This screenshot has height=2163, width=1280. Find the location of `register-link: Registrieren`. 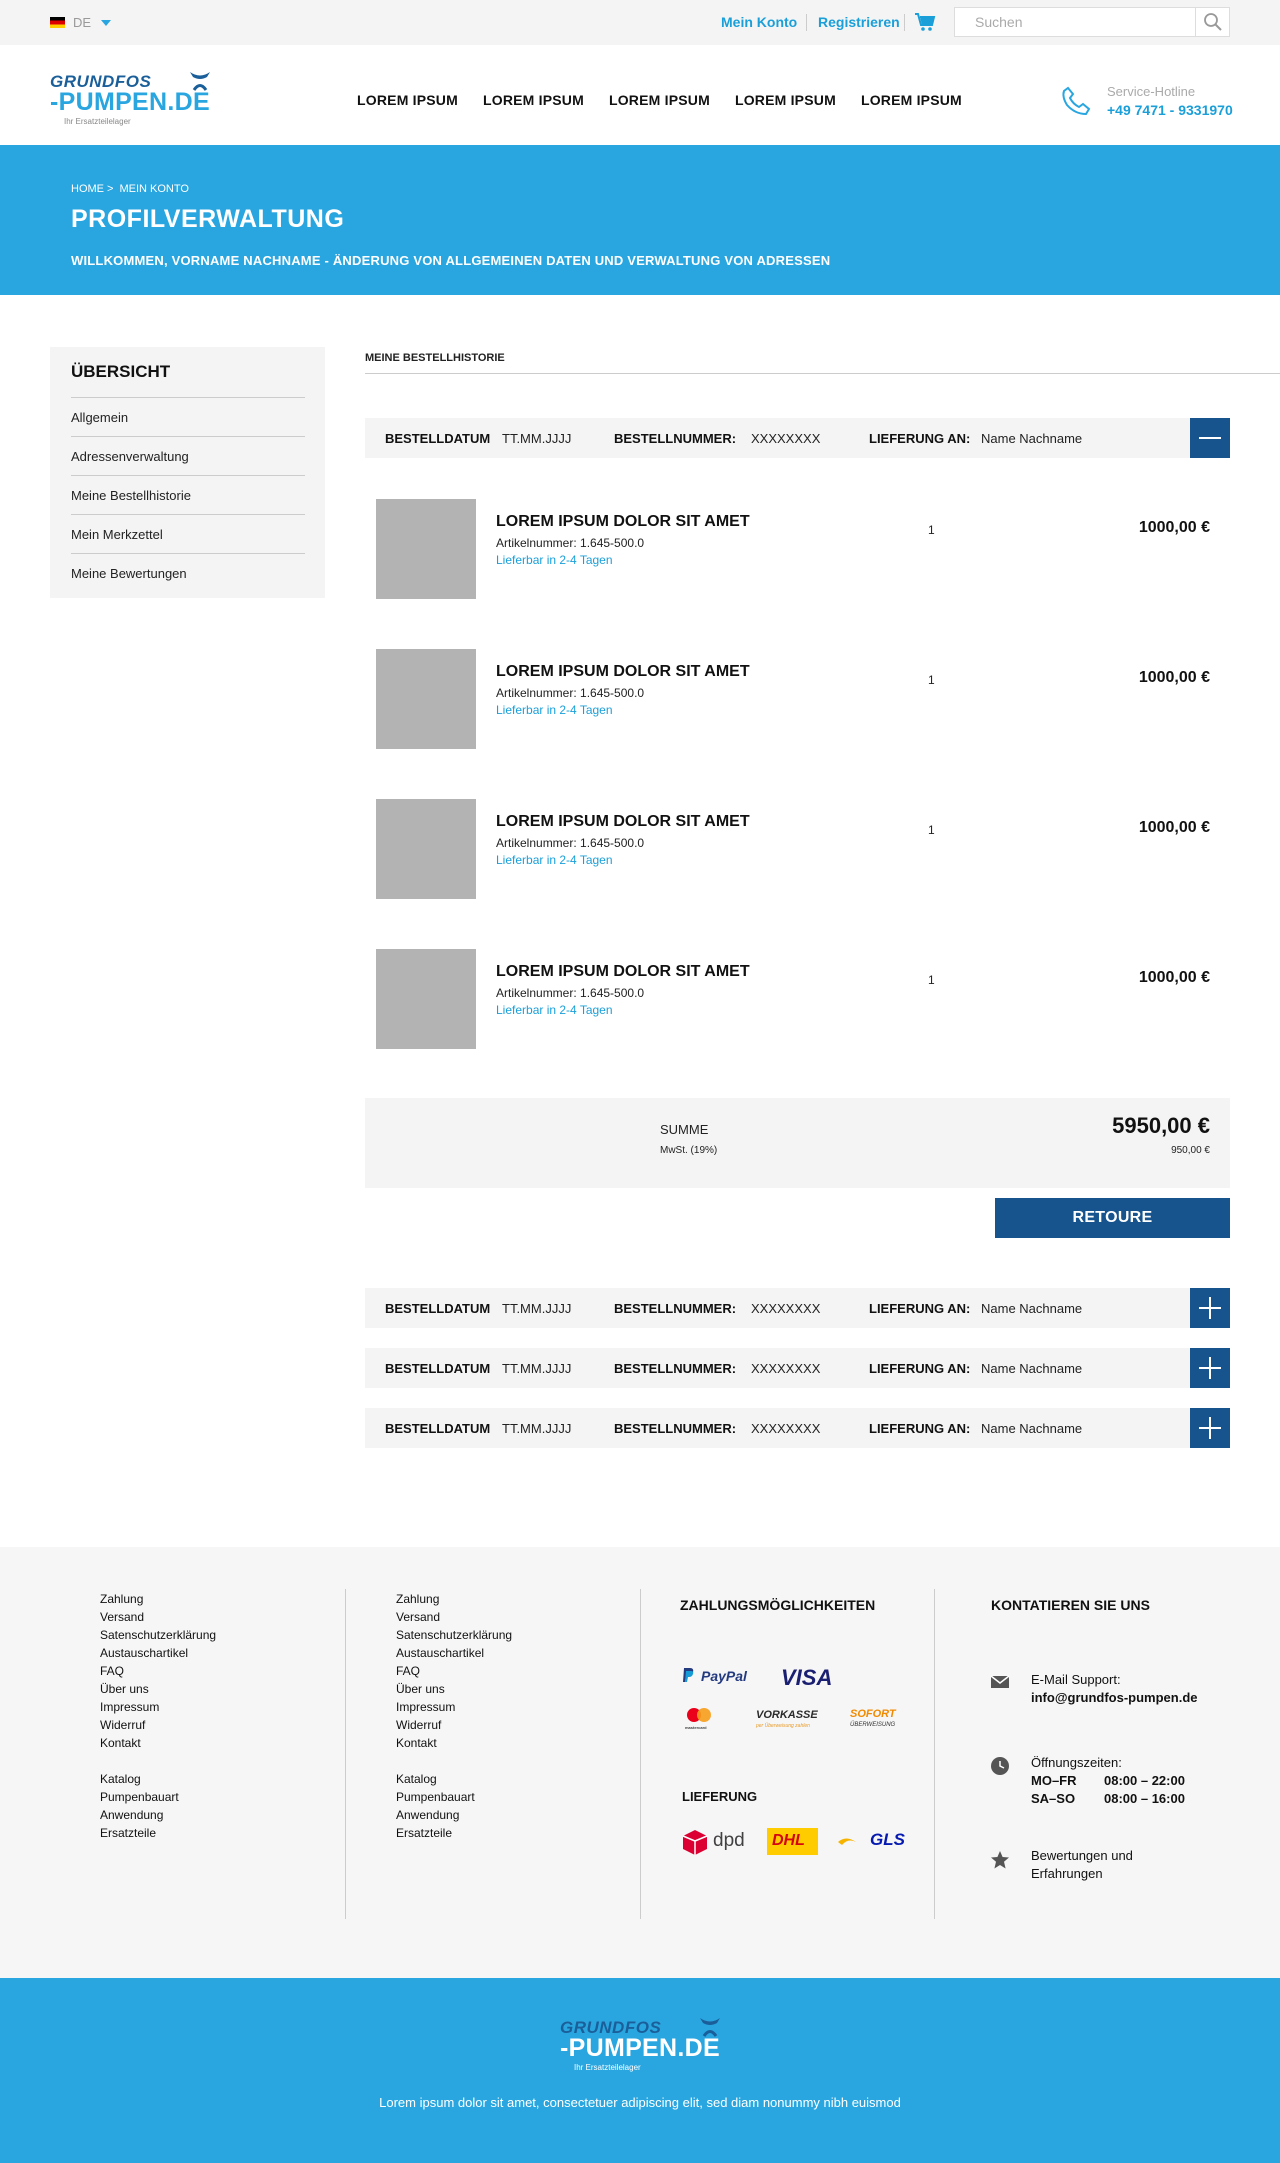

register-link: Registrieren is located at coordinates (859, 22).